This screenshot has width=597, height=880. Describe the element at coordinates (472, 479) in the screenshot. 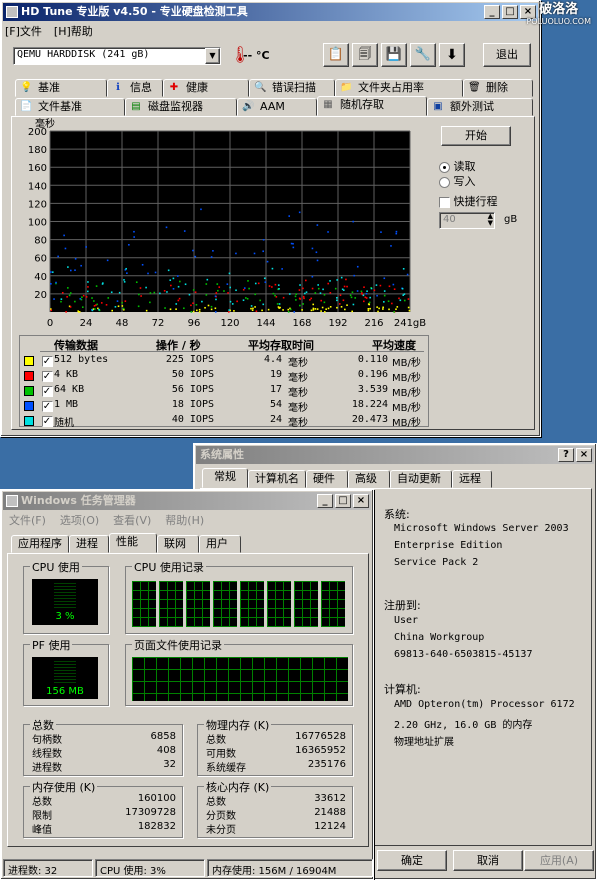

I see `tab-remote: 远程` at that location.